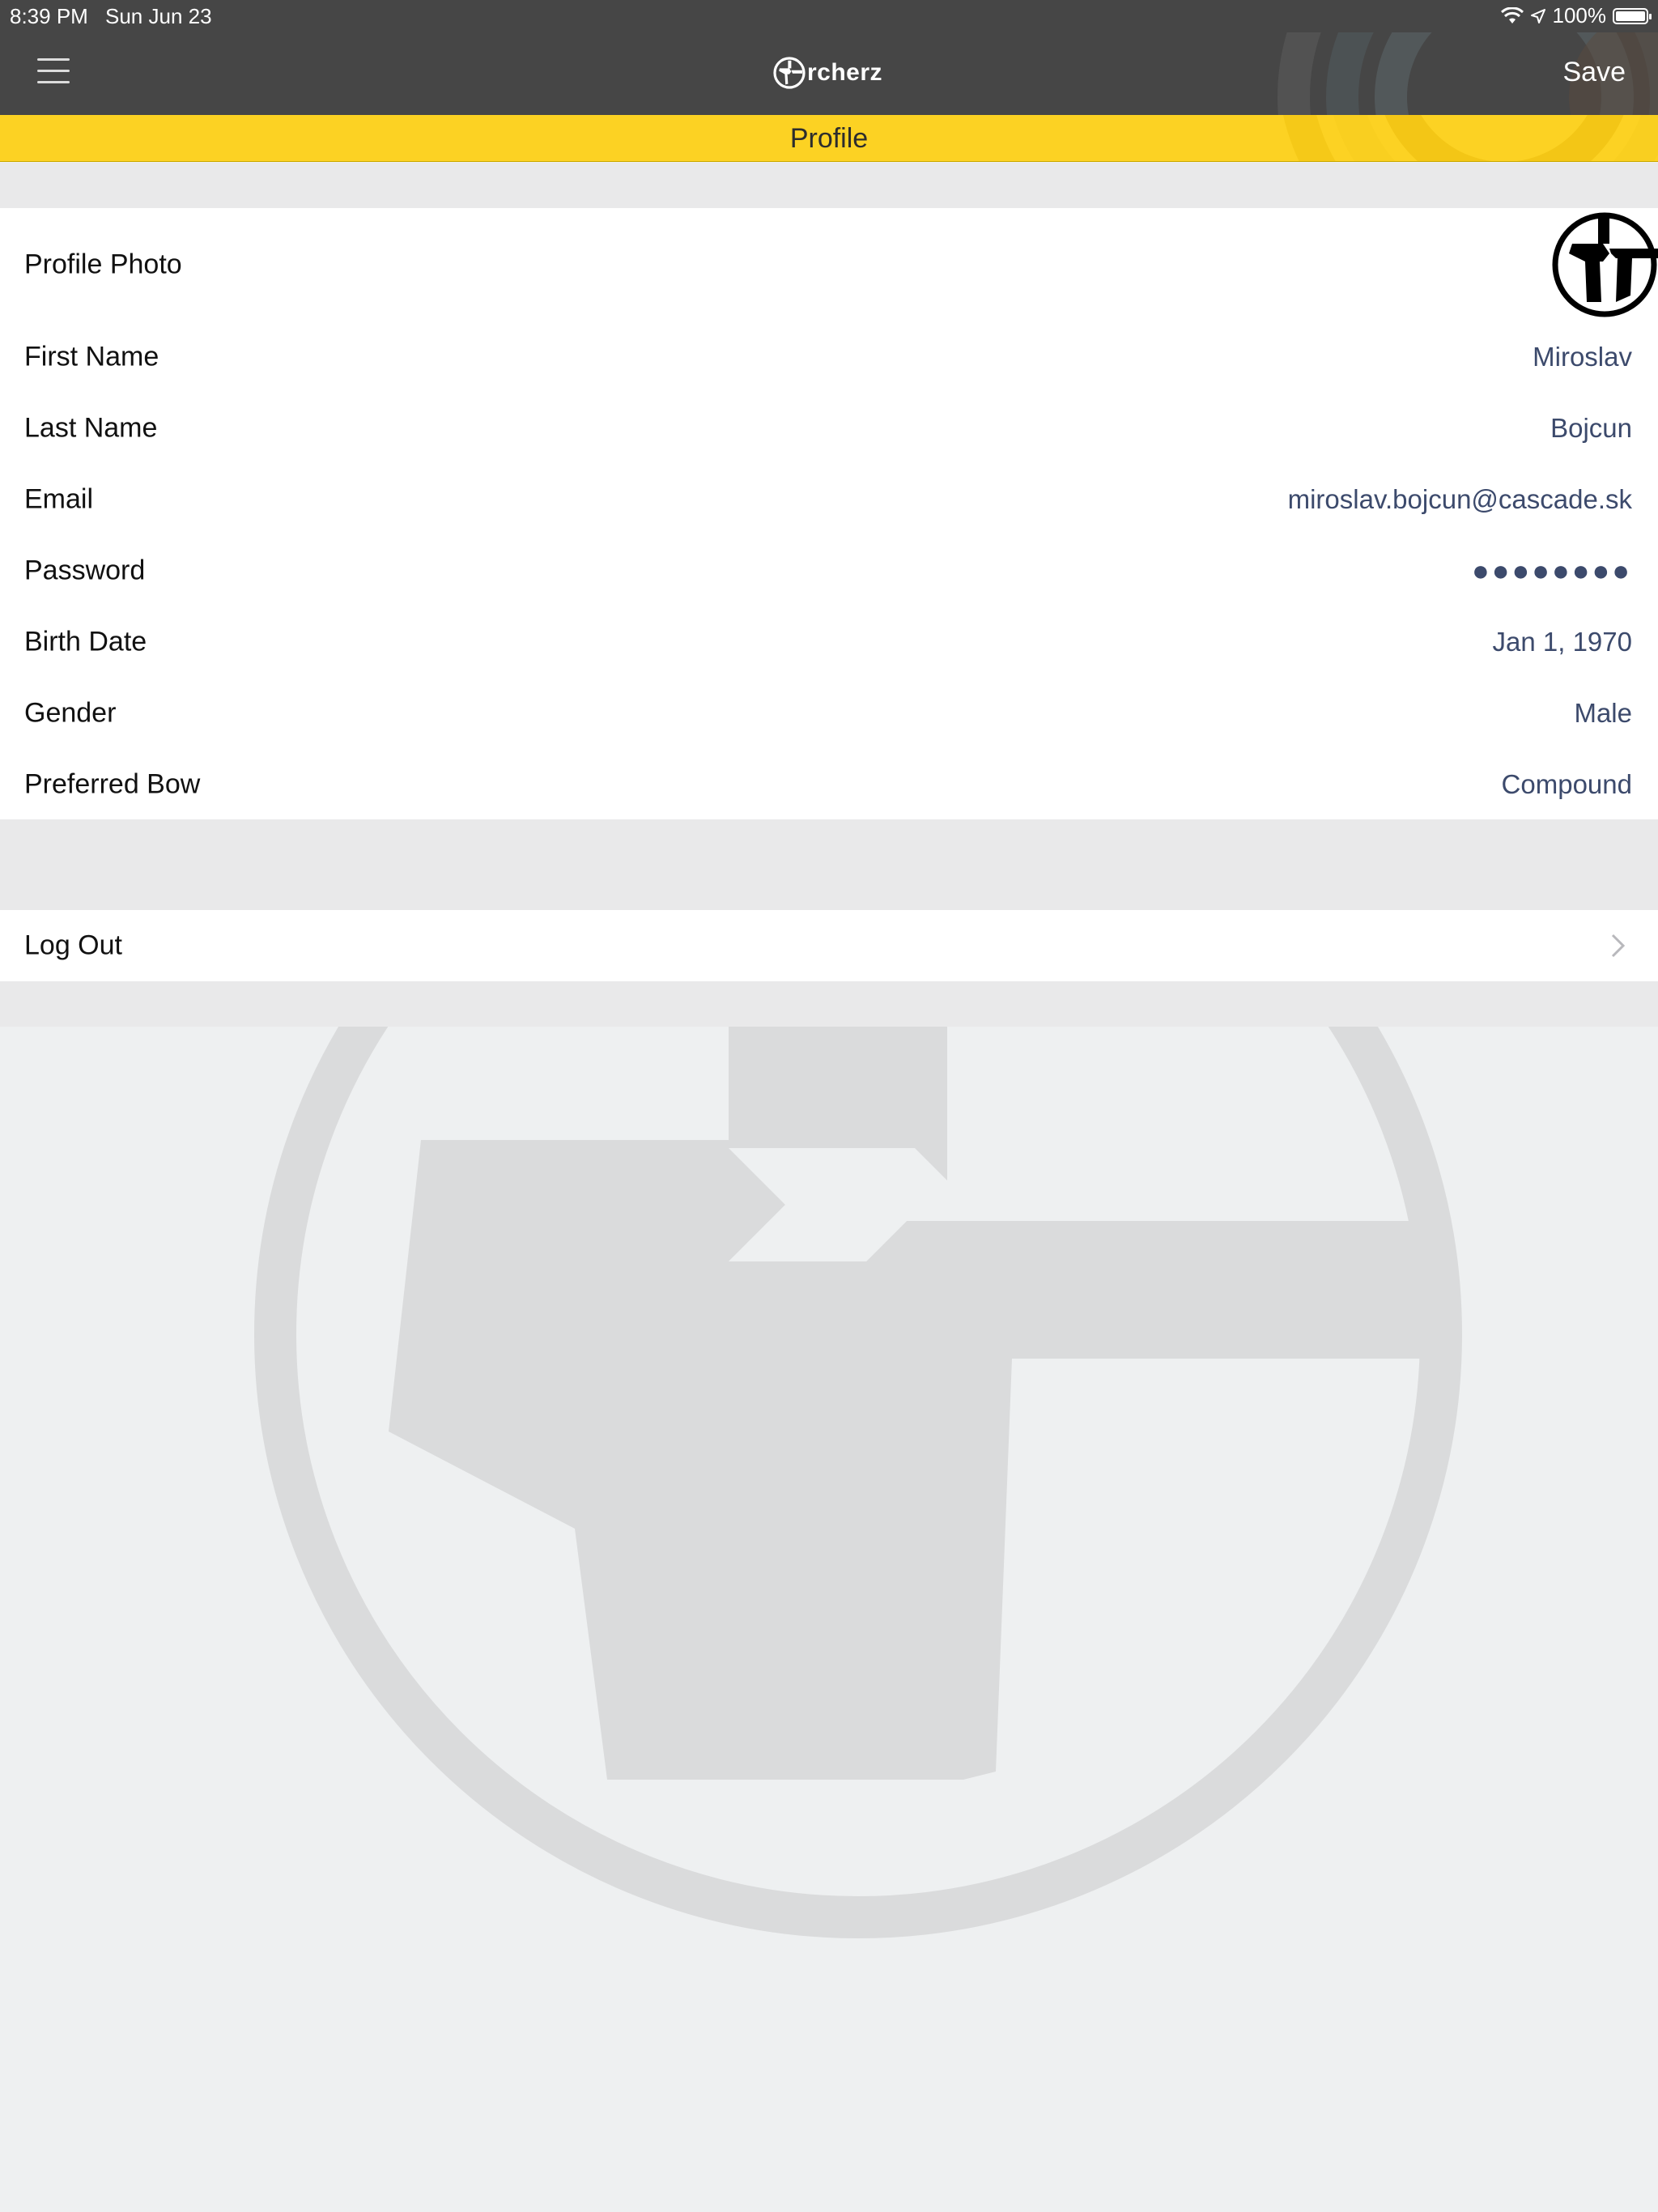  I want to click on gender-label: Gender, so click(70, 713).